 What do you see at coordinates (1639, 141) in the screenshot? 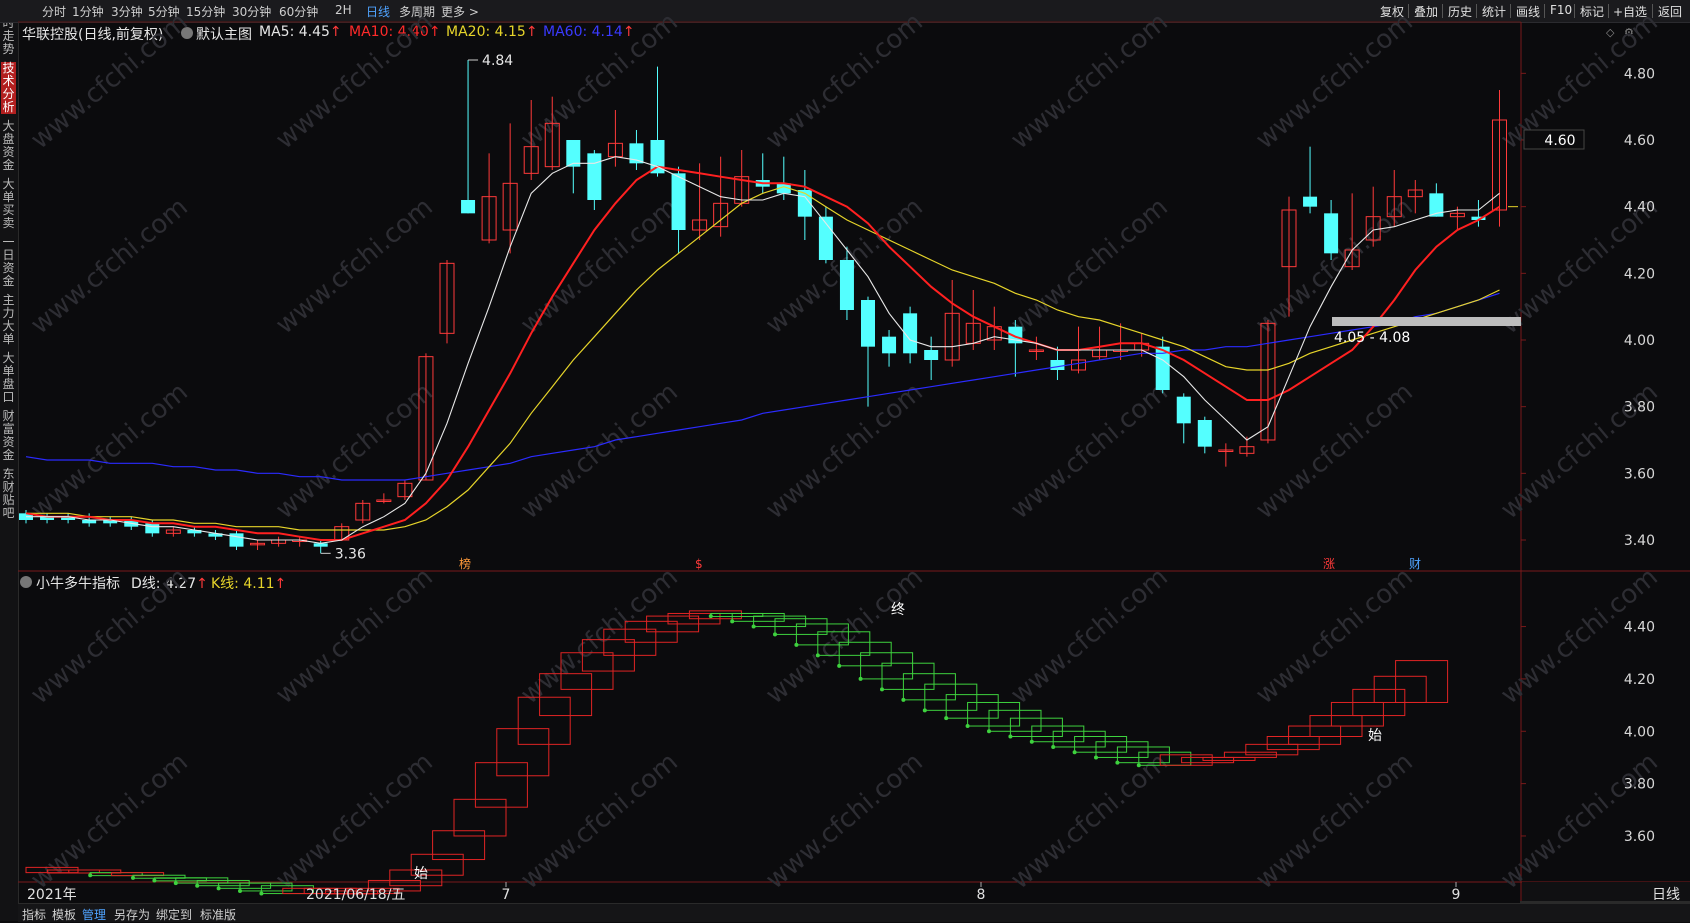
I see `yaxis-label: 4.60` at bounding box center [1639, 141].